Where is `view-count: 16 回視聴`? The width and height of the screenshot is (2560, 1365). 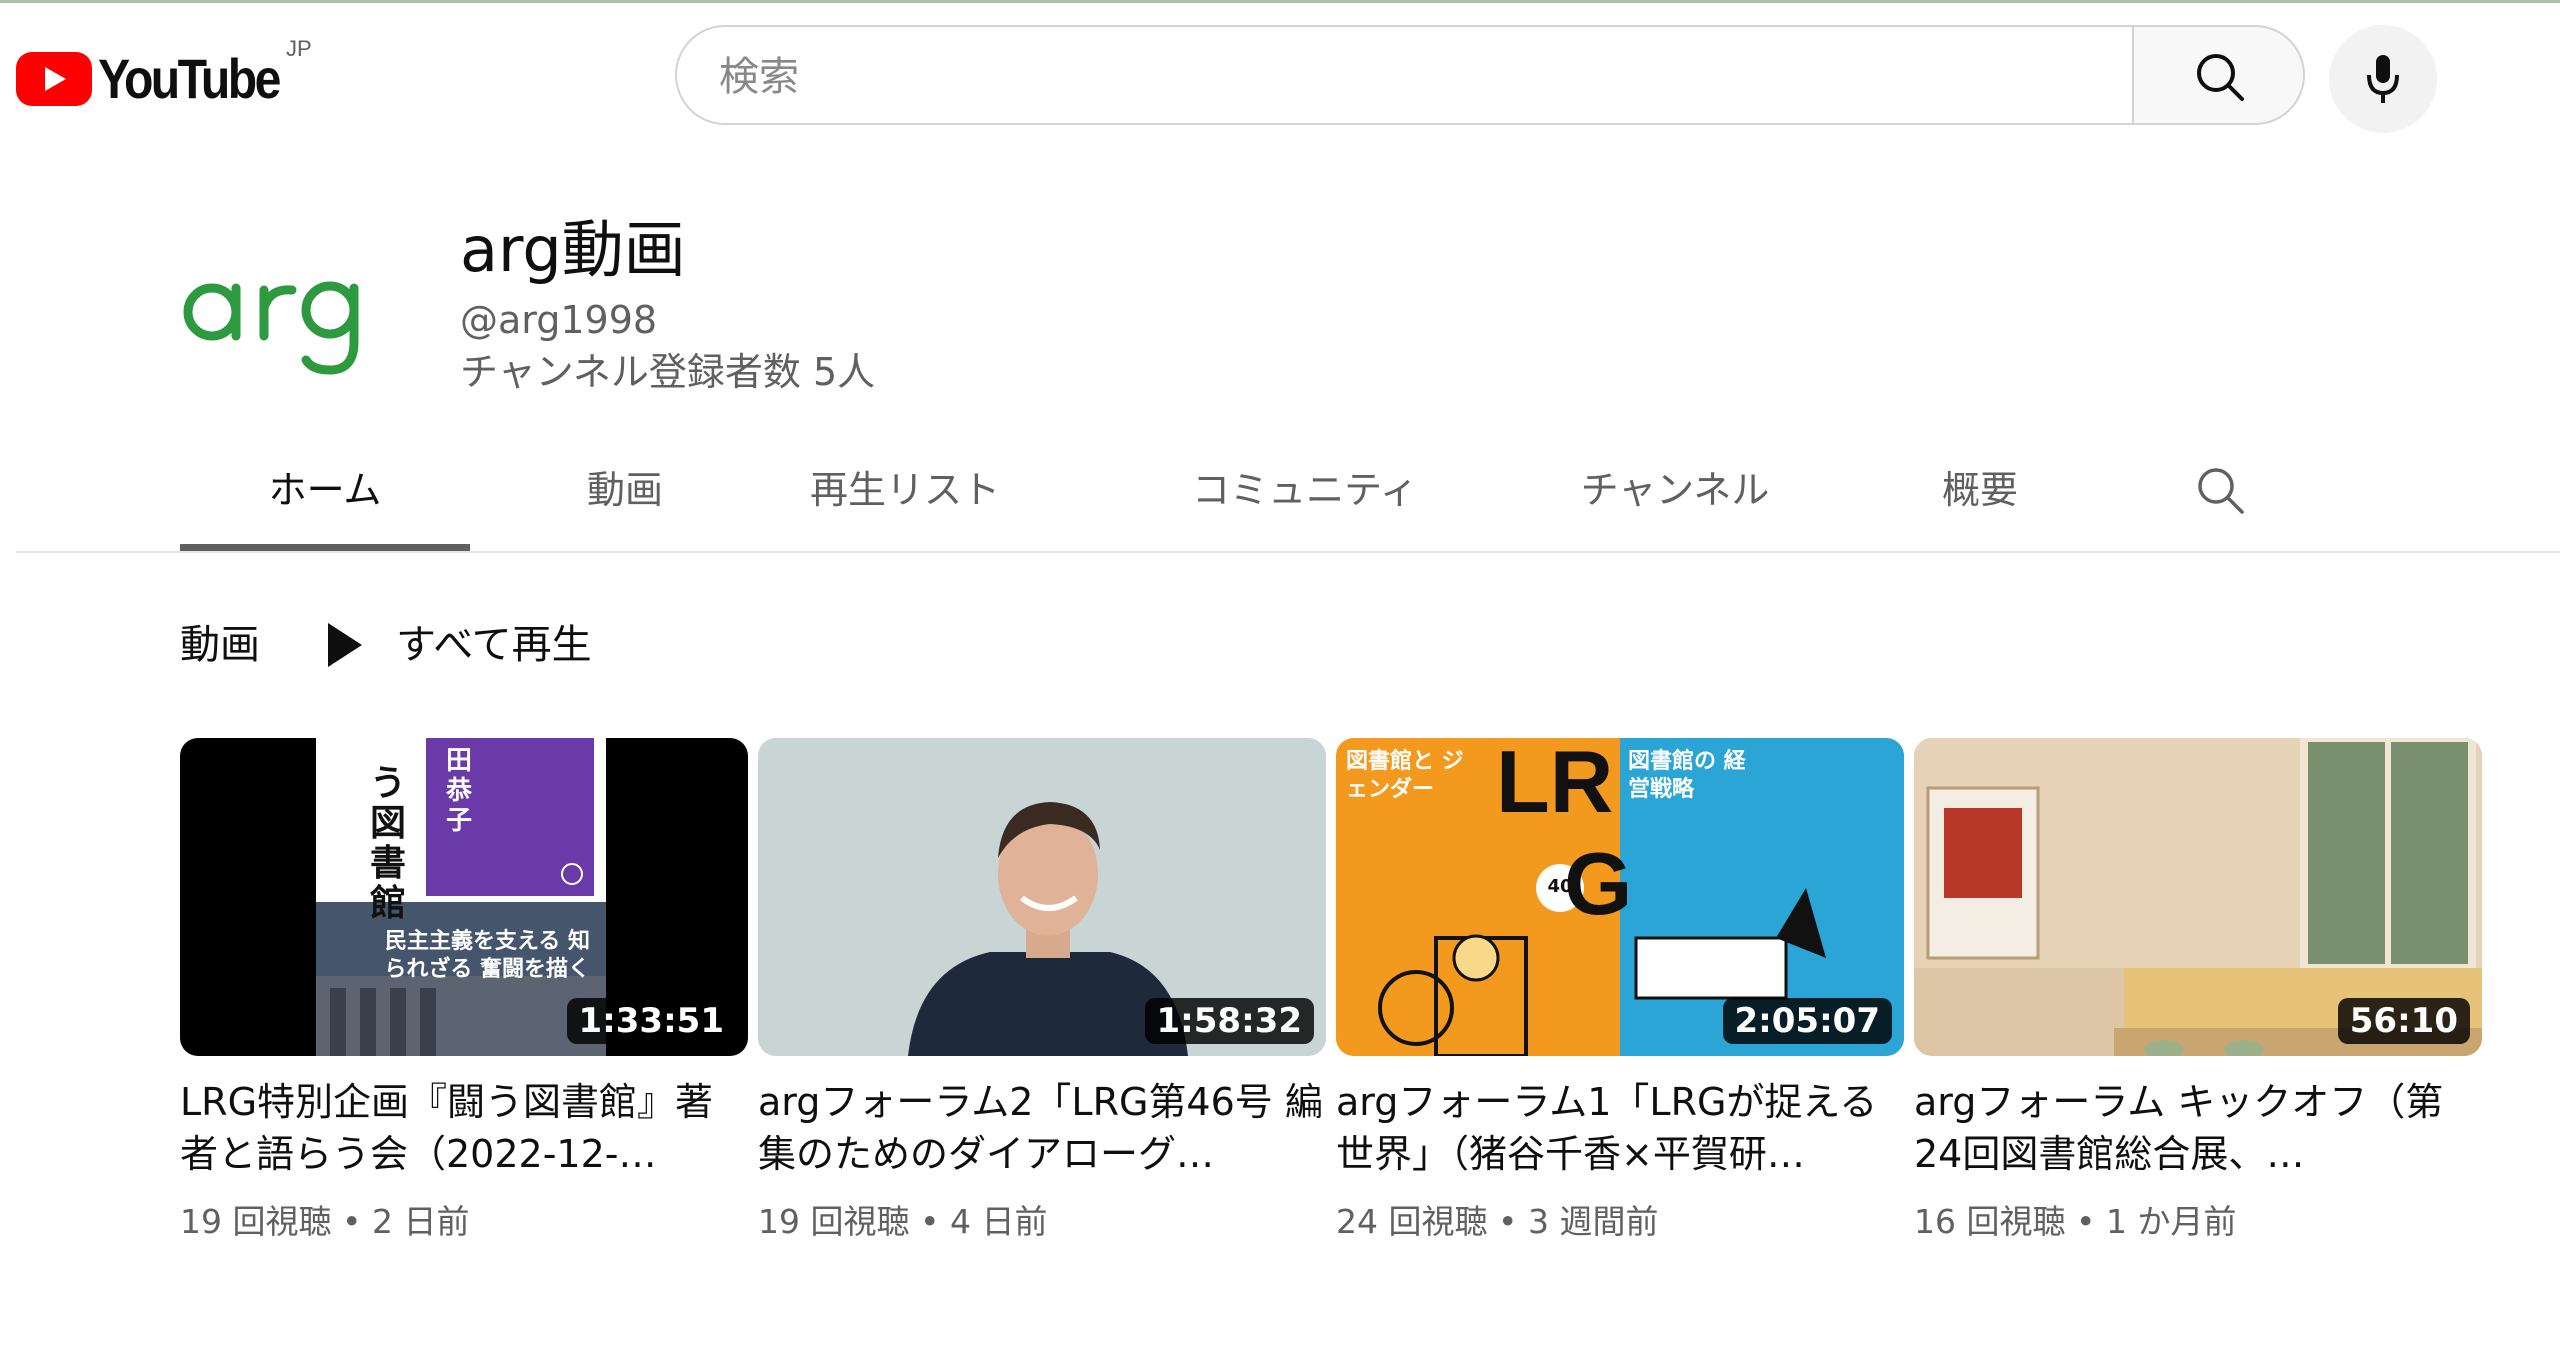
view-count: 16 回視聴 is located at coordinates (1990, 1221).